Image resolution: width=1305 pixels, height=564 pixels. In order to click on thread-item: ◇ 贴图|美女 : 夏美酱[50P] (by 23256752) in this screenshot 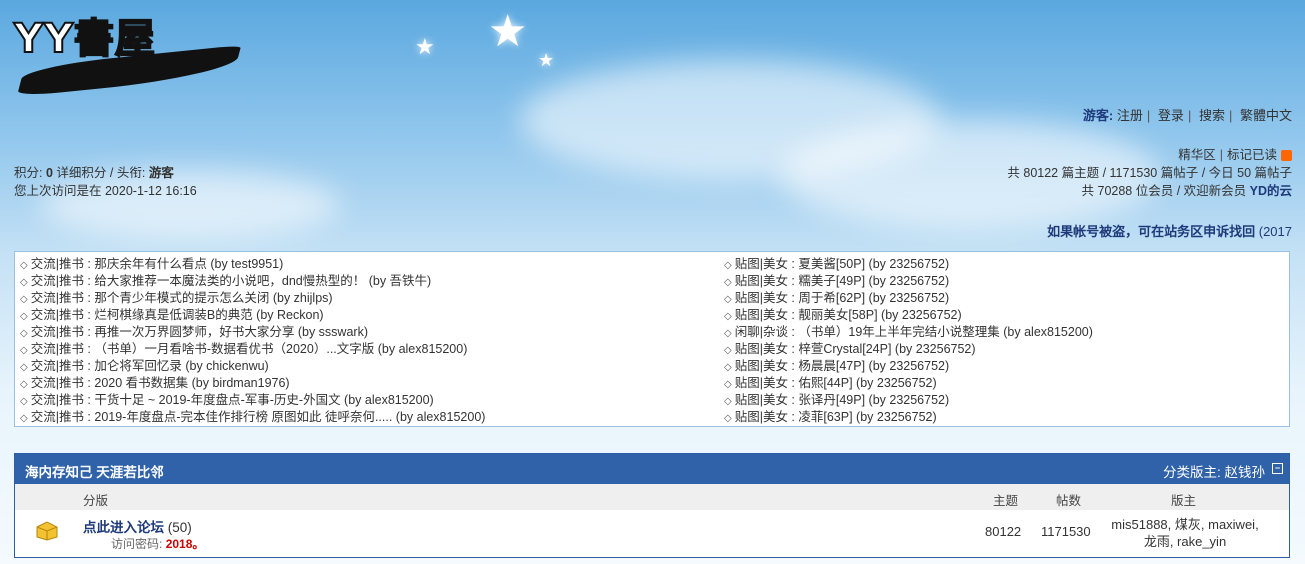, I will do `click(908, 264)`.